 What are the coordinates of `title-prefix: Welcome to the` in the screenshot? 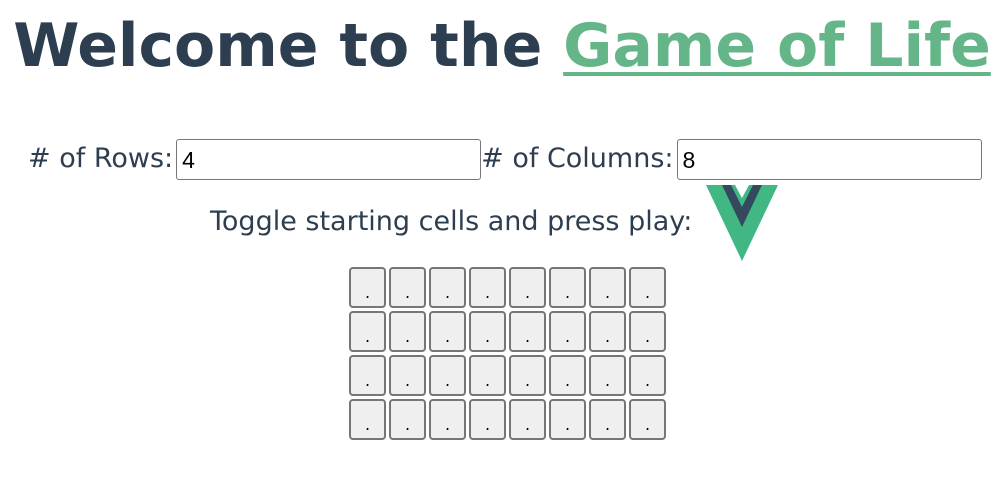 It's located at (288, 46).